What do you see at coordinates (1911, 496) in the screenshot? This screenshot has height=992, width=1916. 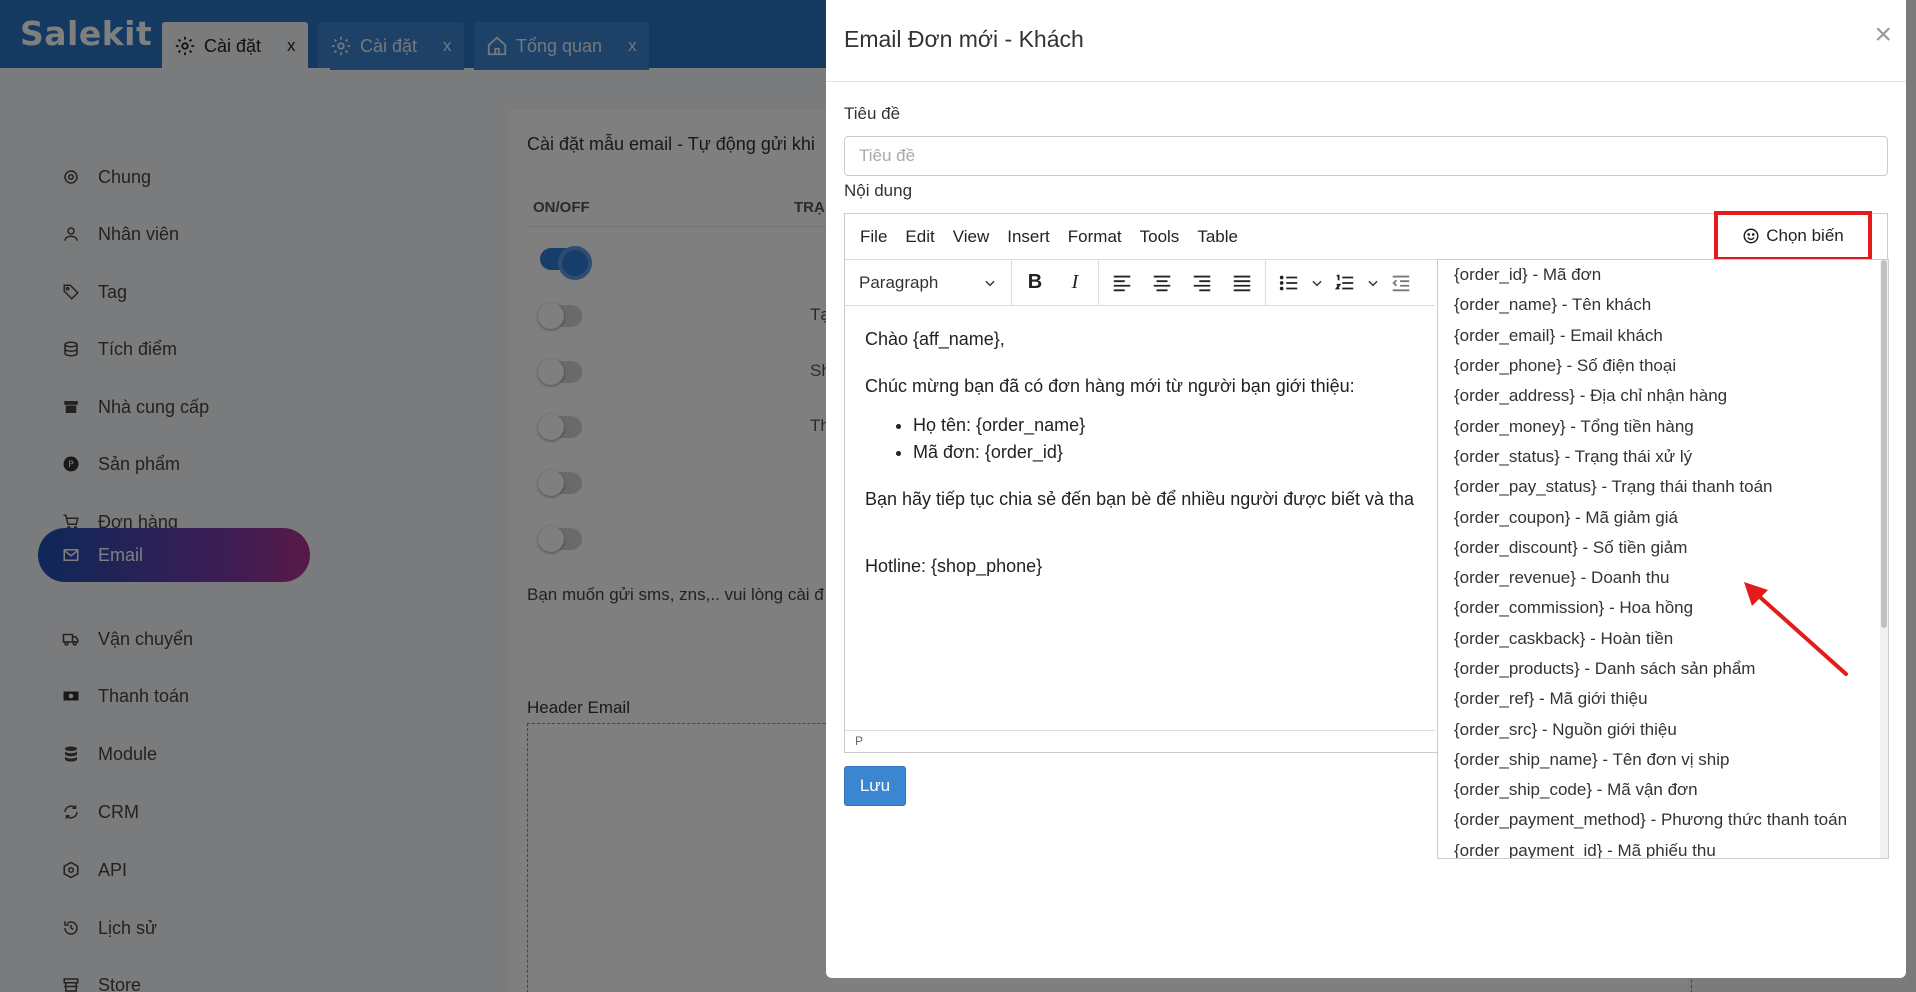 I see `scrollbar` at bounding box center [1911, 496].